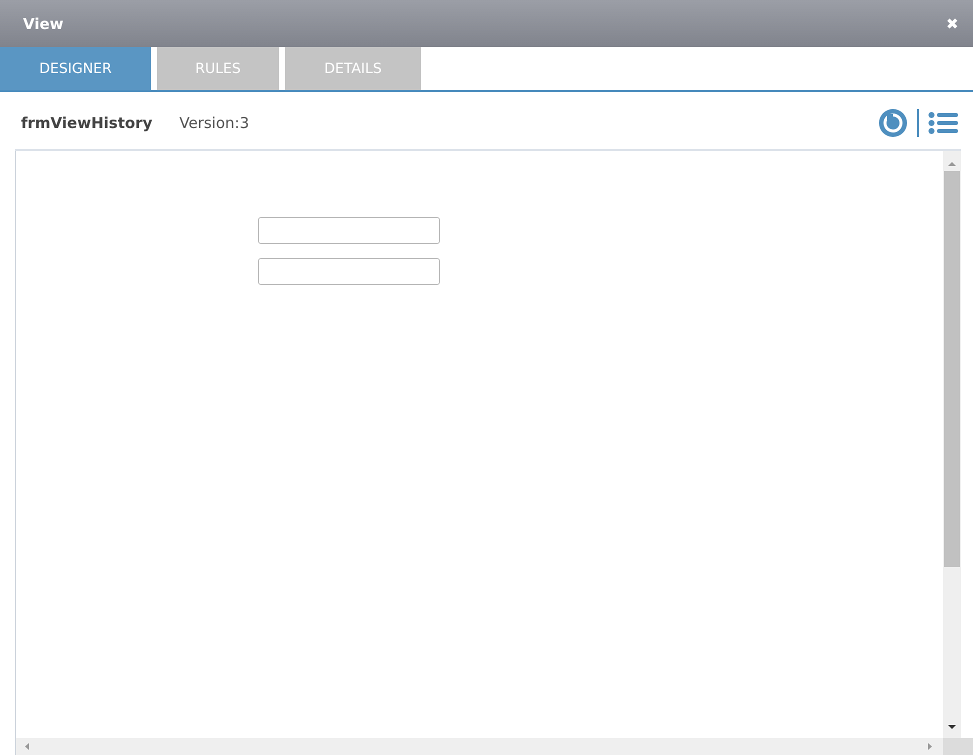 This screenshot has height=755, width=973. I want to click on refresh-icon, so click(893, 123).